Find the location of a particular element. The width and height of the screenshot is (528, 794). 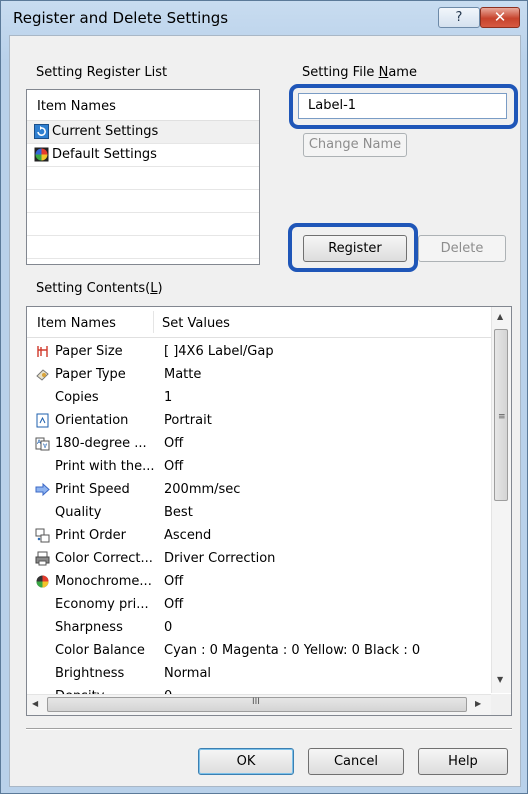

table-row: Paper Type Matte is located at coordinates (259, 374).